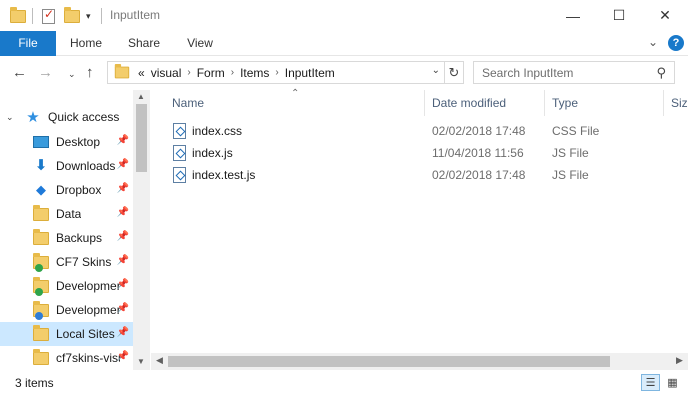 The image size is (688, 395). Describe the element at coordinates (141, 73) in the screenshot. I see `breadcrumb-overflow: «` at that location.